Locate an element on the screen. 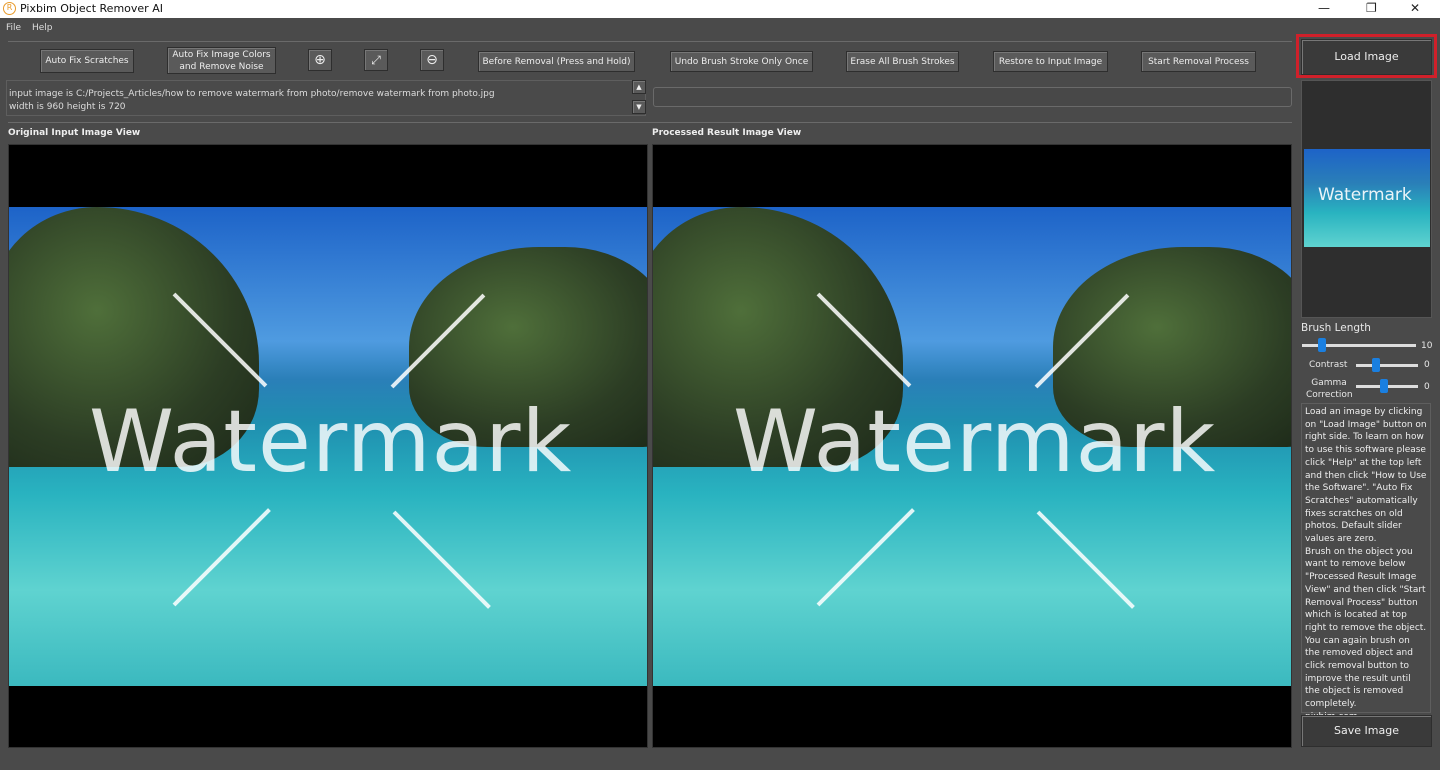  close-icon: ✕ is located at coordinates (1415, 8).